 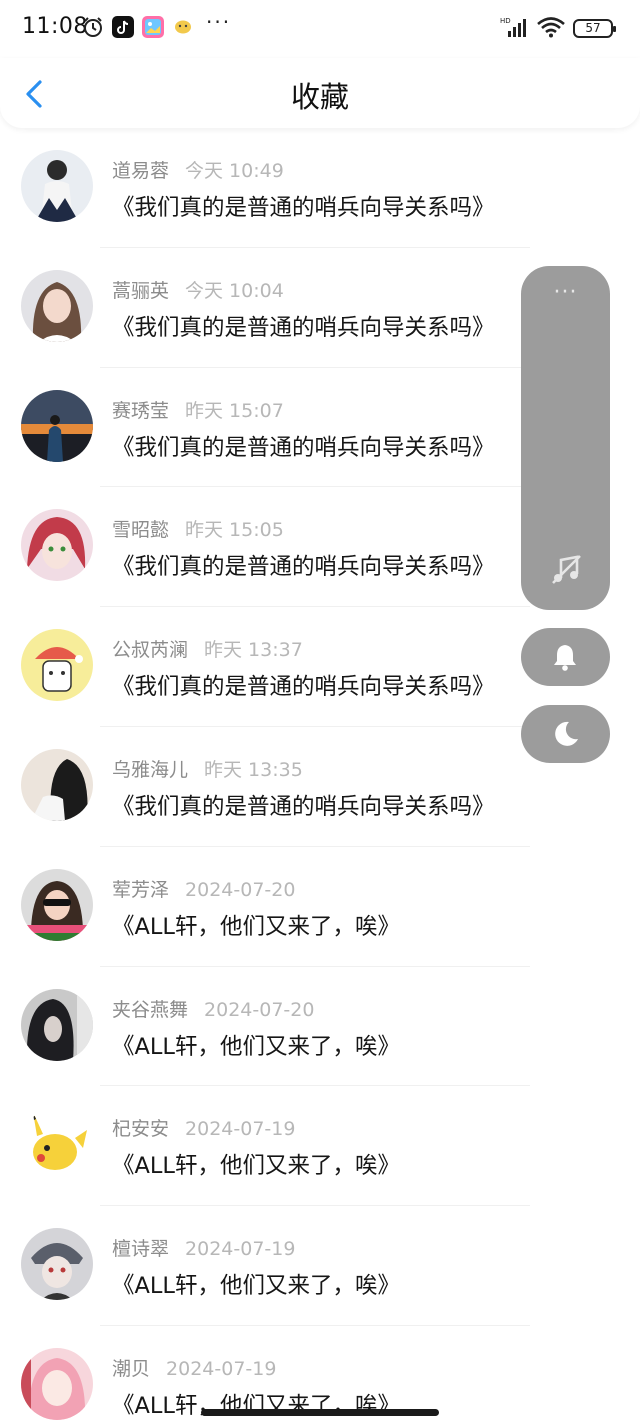 I want to click on moon-icon, so click(x=566, y=733).